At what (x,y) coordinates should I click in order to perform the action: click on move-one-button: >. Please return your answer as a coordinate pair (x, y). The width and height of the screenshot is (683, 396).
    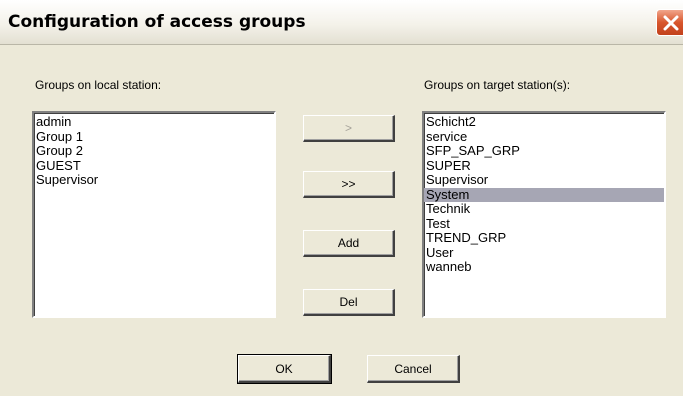
    Looking at the image, I should click on (349, 128).